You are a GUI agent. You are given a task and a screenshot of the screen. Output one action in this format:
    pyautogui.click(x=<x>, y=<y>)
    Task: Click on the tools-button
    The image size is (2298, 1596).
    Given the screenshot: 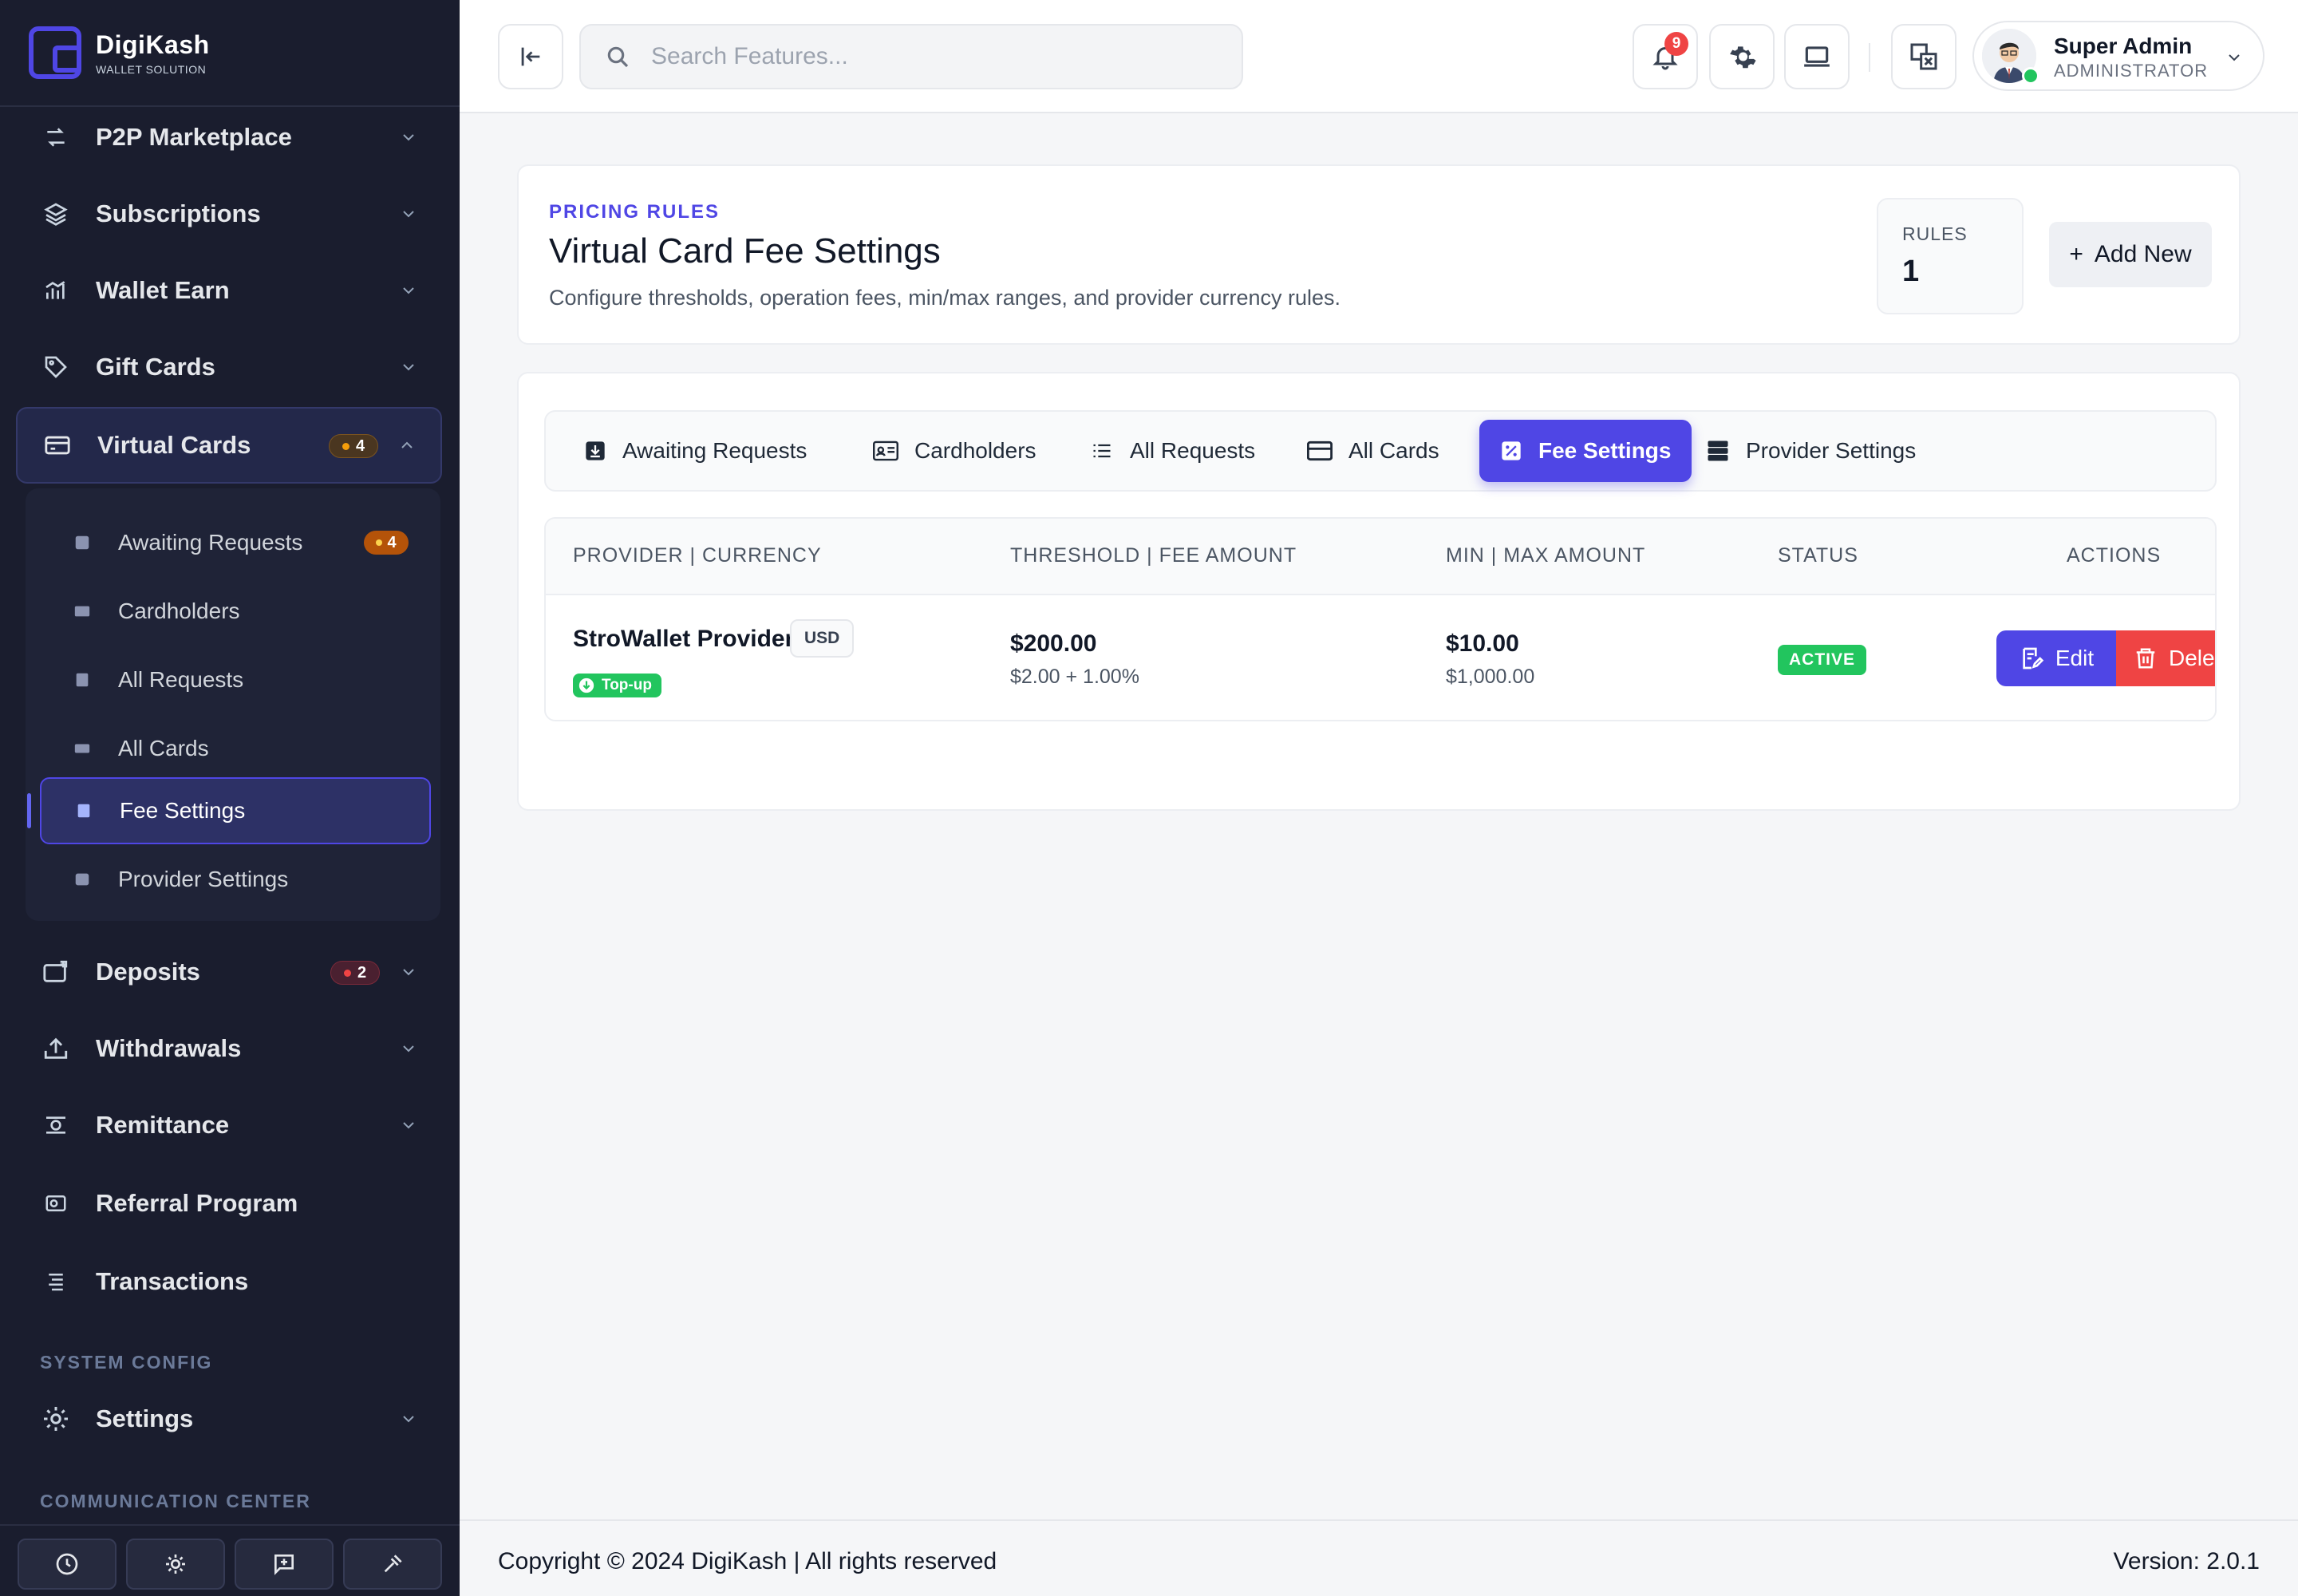 What is the action you would take?
    pyautogui.click(x=392, y=1564)
    